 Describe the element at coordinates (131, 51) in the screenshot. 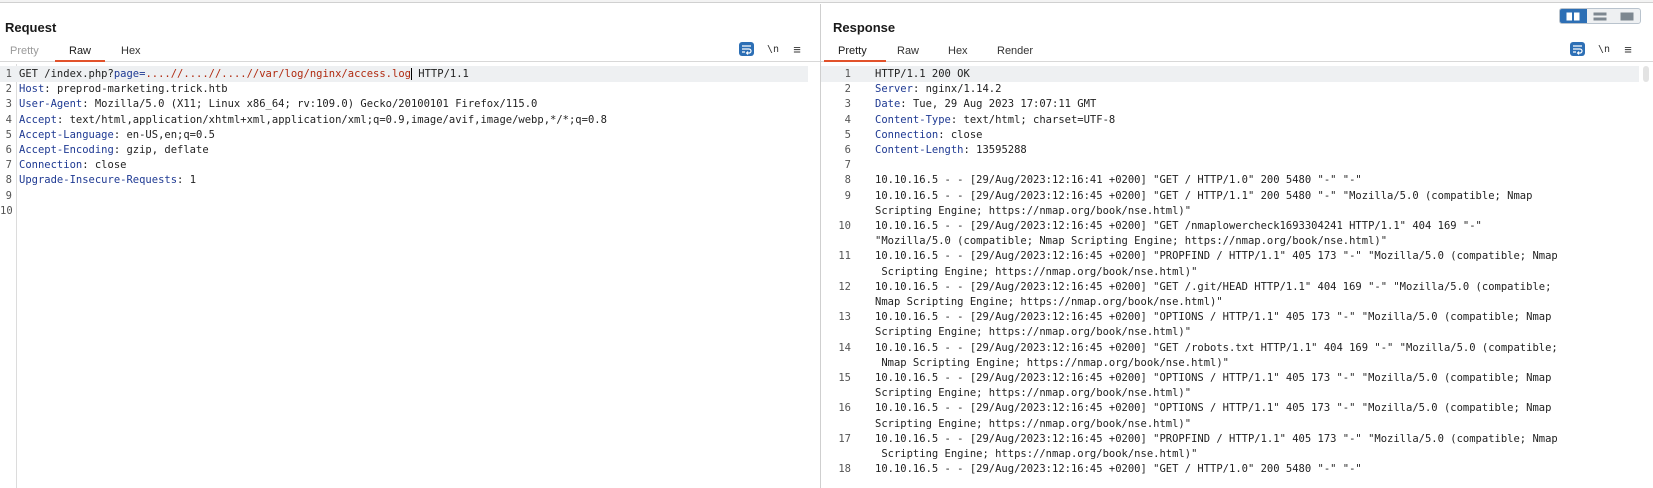

I see `request-tab-hex: Hex` at that location.